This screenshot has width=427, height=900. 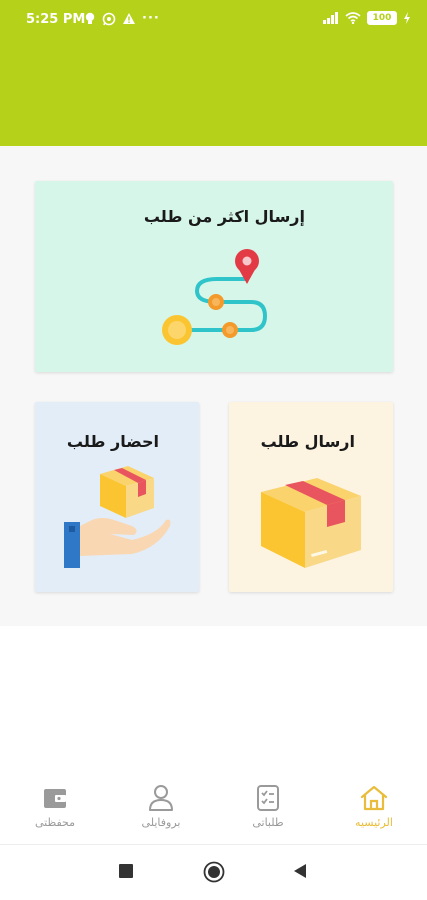 I want to click on fetch-order-card: احضار طلب, so click(x=117, y=497).